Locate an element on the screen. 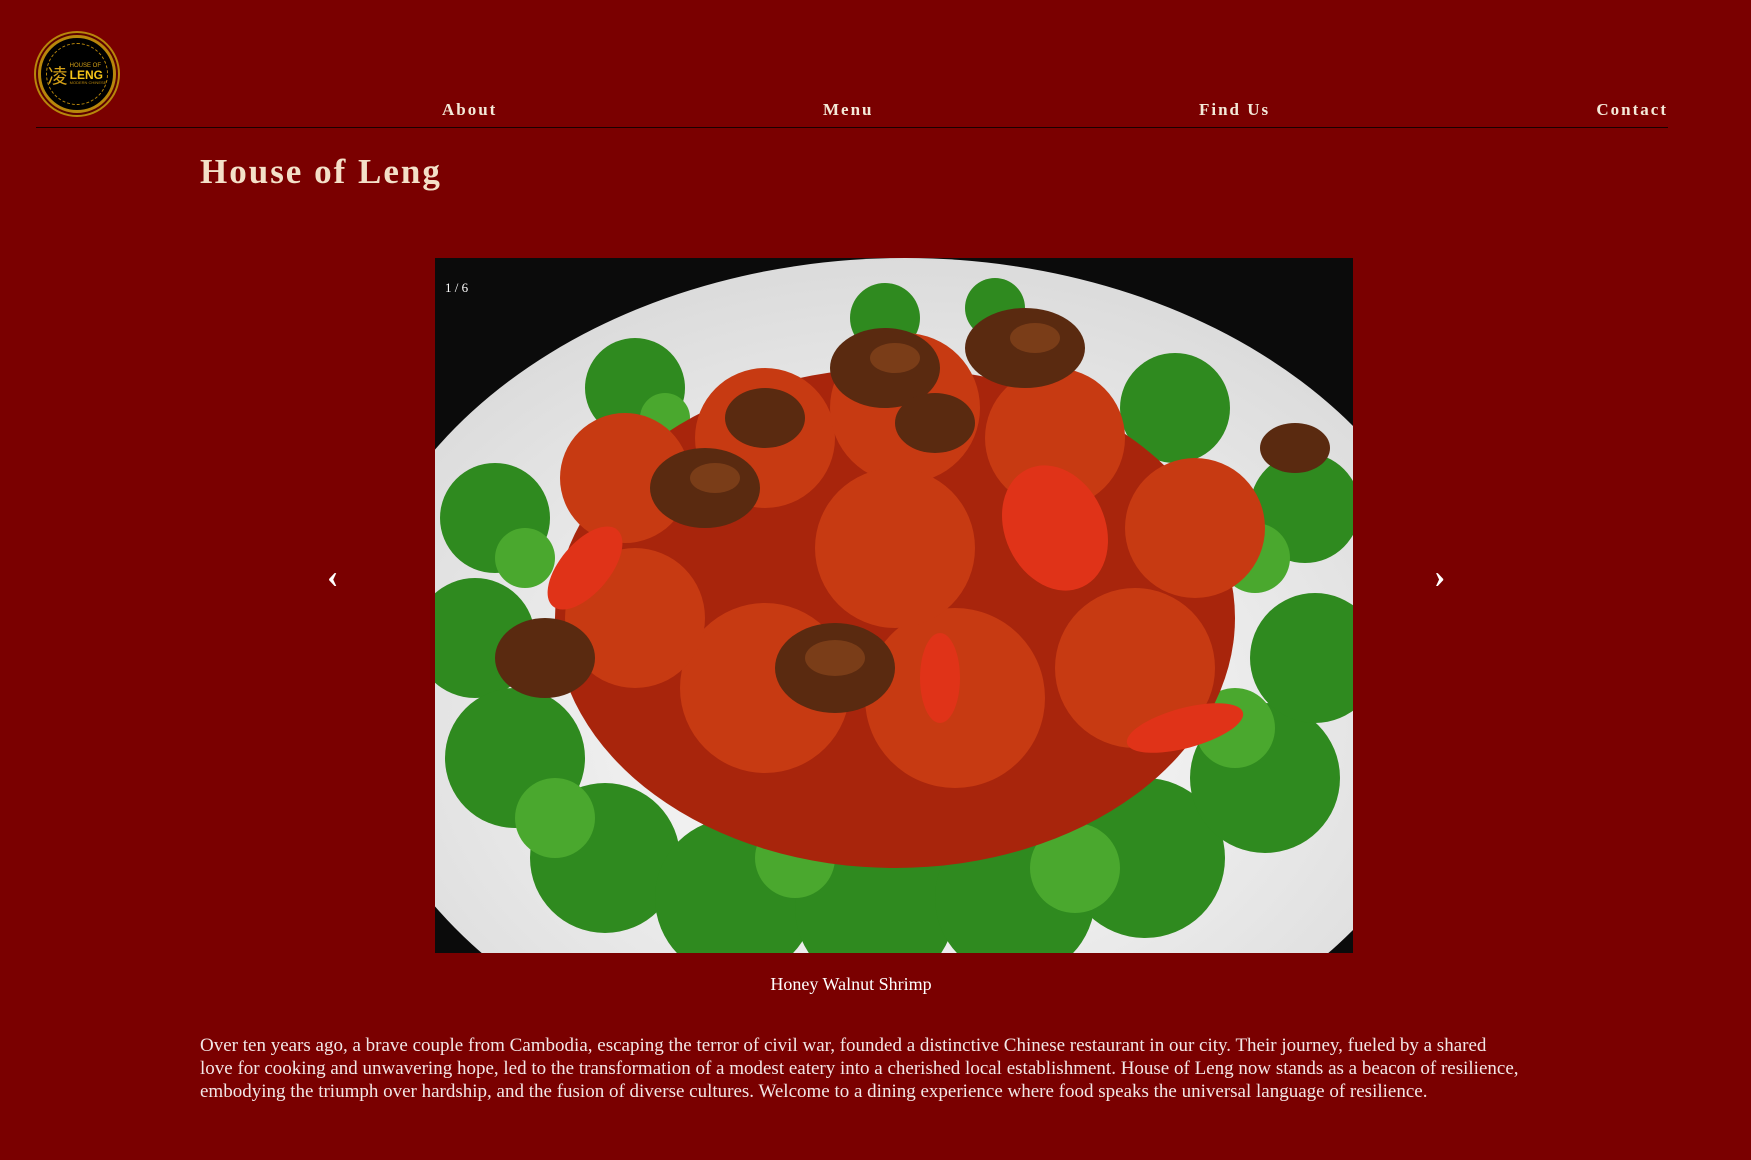 The image size is (1751, 1160). logo-line3: MODERN CHINESE is located at coordinates (88, 82).